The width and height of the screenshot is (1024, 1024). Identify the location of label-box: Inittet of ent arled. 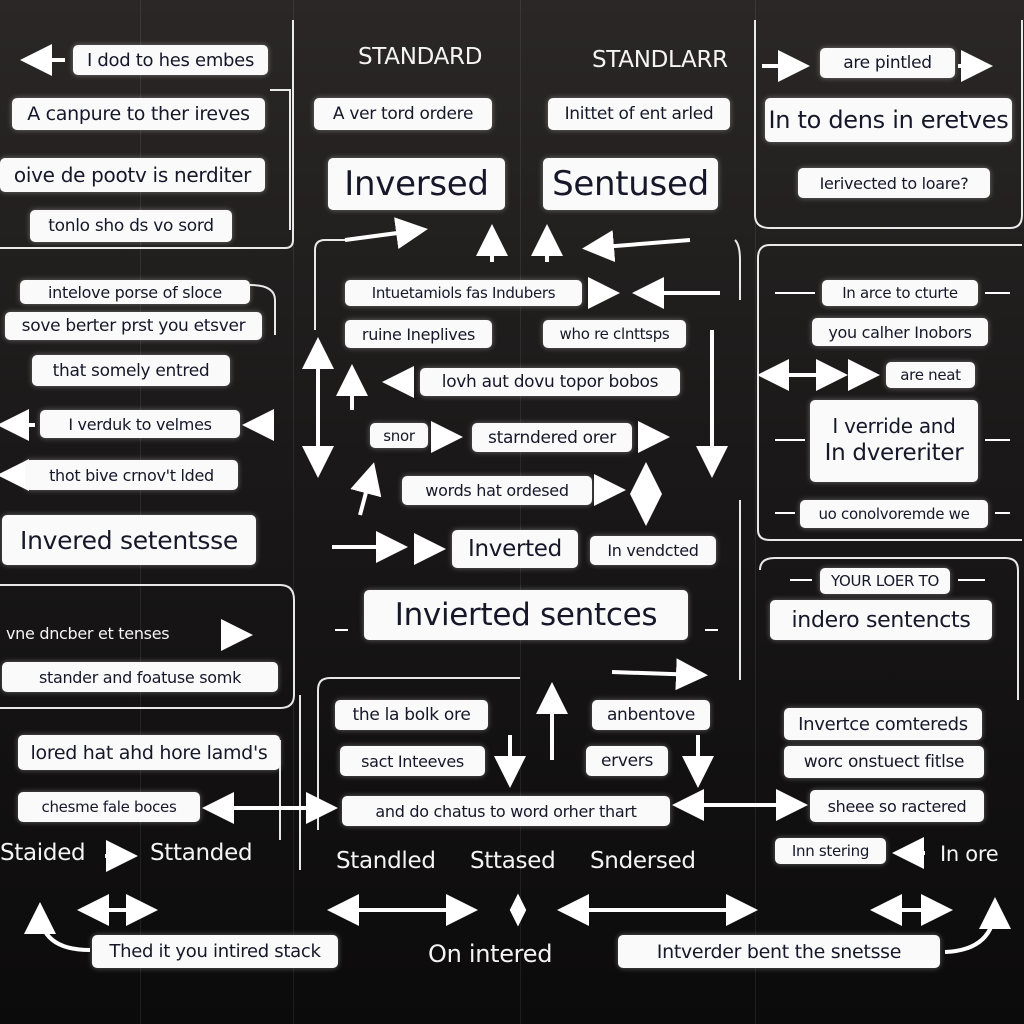
(639, 114).